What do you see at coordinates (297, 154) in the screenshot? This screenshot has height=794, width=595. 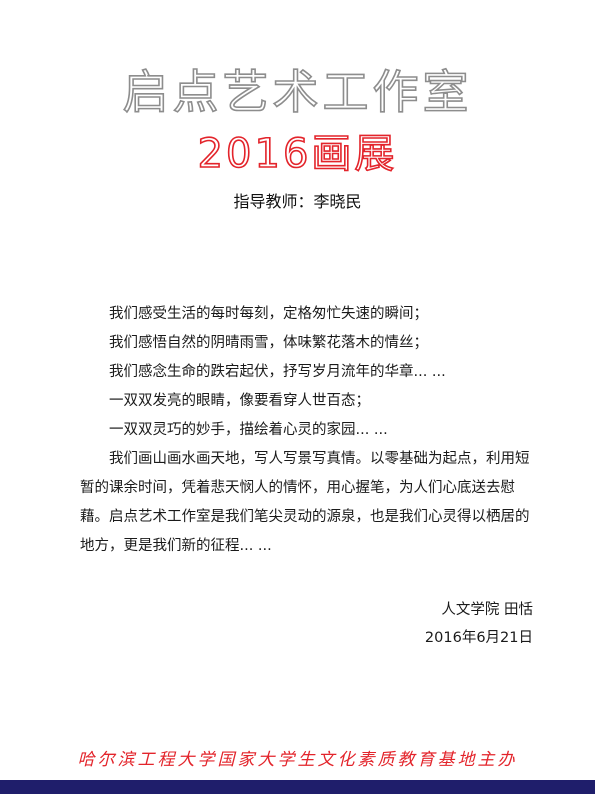 I see `exhibition-subtitle: 2016画展` at bounding box center [297, 154].